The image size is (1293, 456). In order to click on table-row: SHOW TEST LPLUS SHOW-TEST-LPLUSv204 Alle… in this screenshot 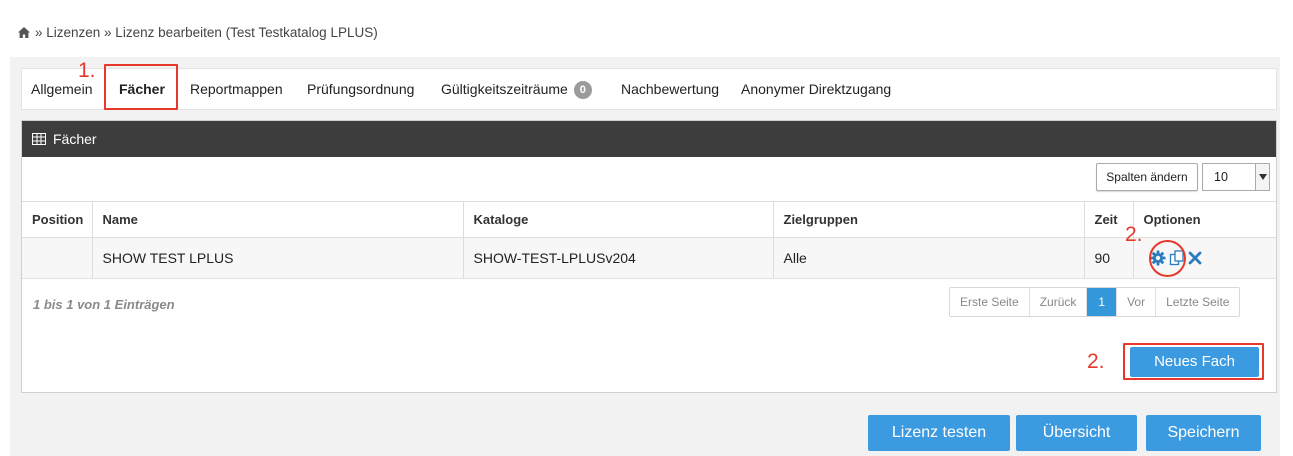, I will do `click(649, 258)`.